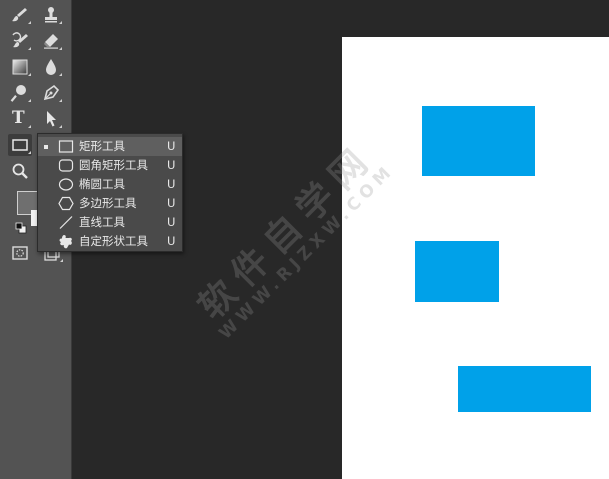 The width and height of the screenshot is (609, 479). I want to click on menu-item-label: 自定形状工具, so click(113, 241).